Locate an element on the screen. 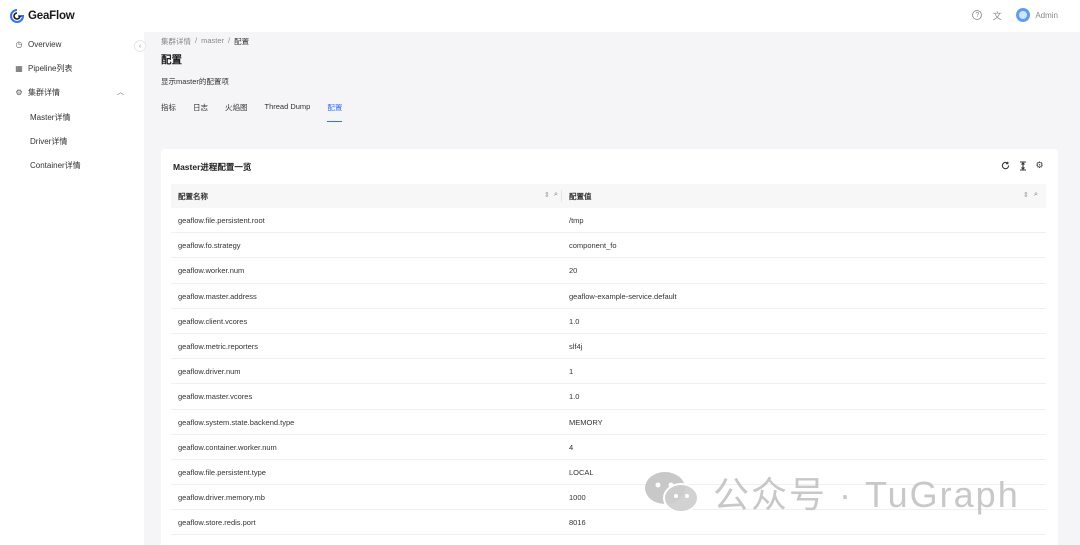  user-menu: Admin is located at coordinates (1037, 15).